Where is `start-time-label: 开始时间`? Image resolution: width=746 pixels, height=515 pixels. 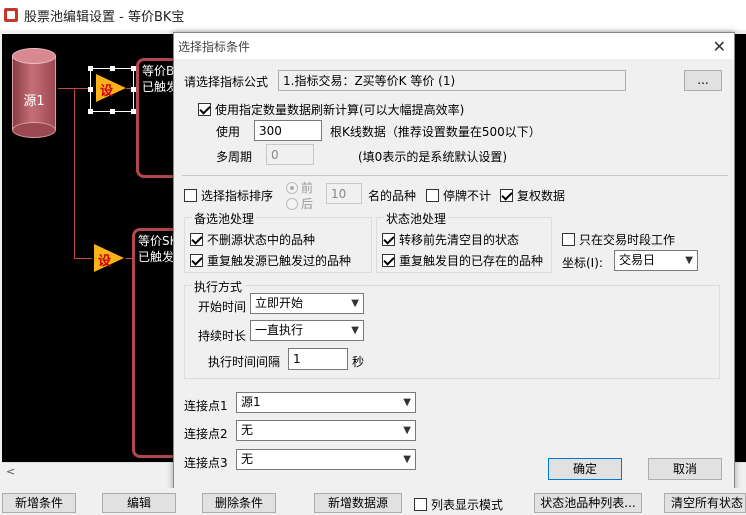 start-time-label: 开始时间 is located at coordinates (222, 307).